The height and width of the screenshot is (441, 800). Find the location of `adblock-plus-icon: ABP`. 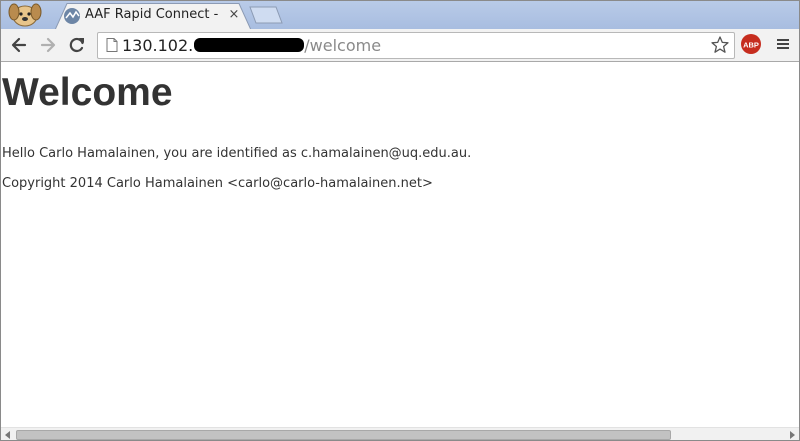

adblock-plus-icon: ABP is located at coordinates (751, 44).